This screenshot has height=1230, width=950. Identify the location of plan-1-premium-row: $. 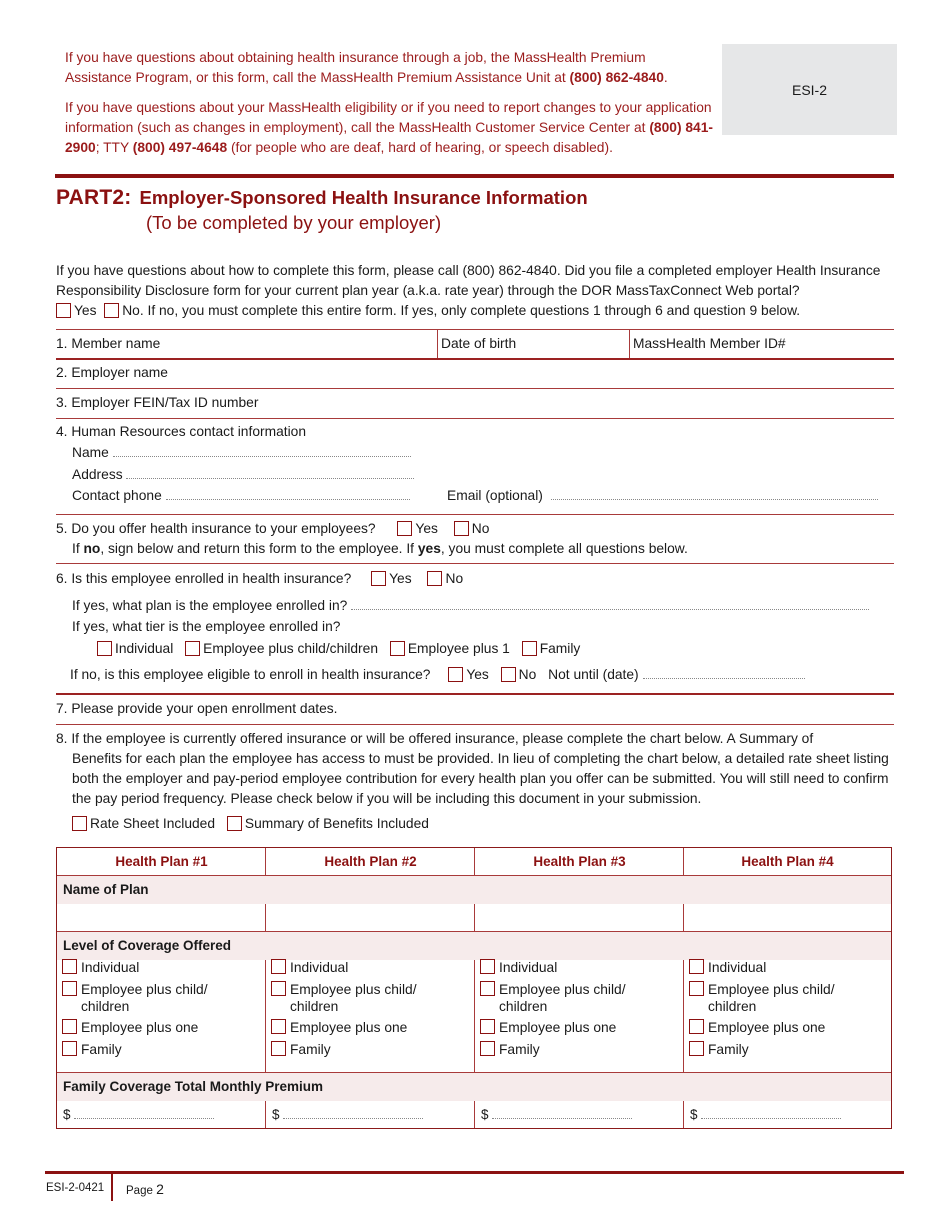
(161, 1115).